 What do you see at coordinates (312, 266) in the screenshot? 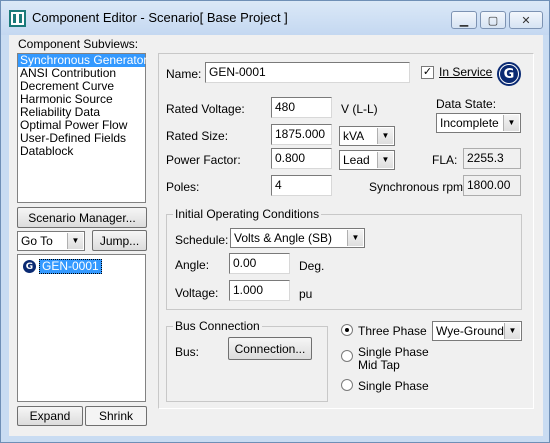
I see `angle-unit: Deg.` at bounding box center [312, 266].